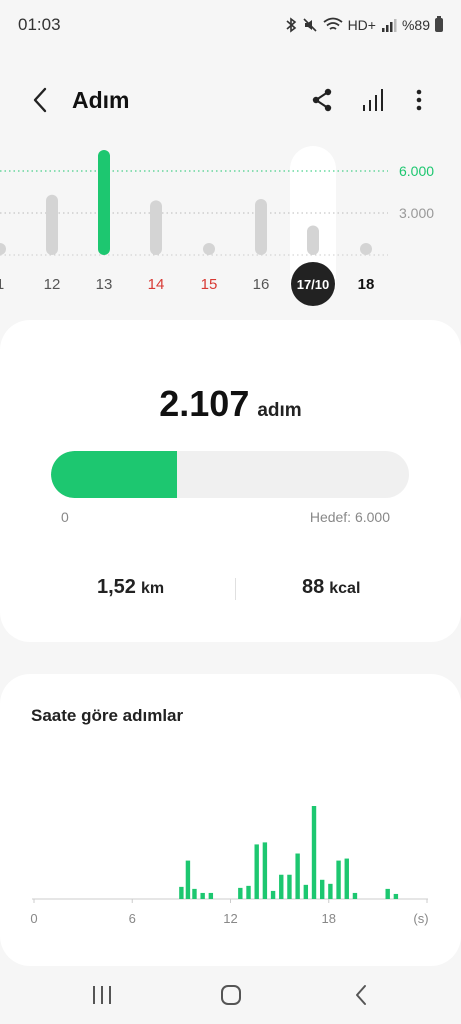 Image resolution: width=461 pixels, height=1024 pixels. Describe the element at coordinates (416, 213) in the screenshot. I see `mid-label: 3.000` at that location.